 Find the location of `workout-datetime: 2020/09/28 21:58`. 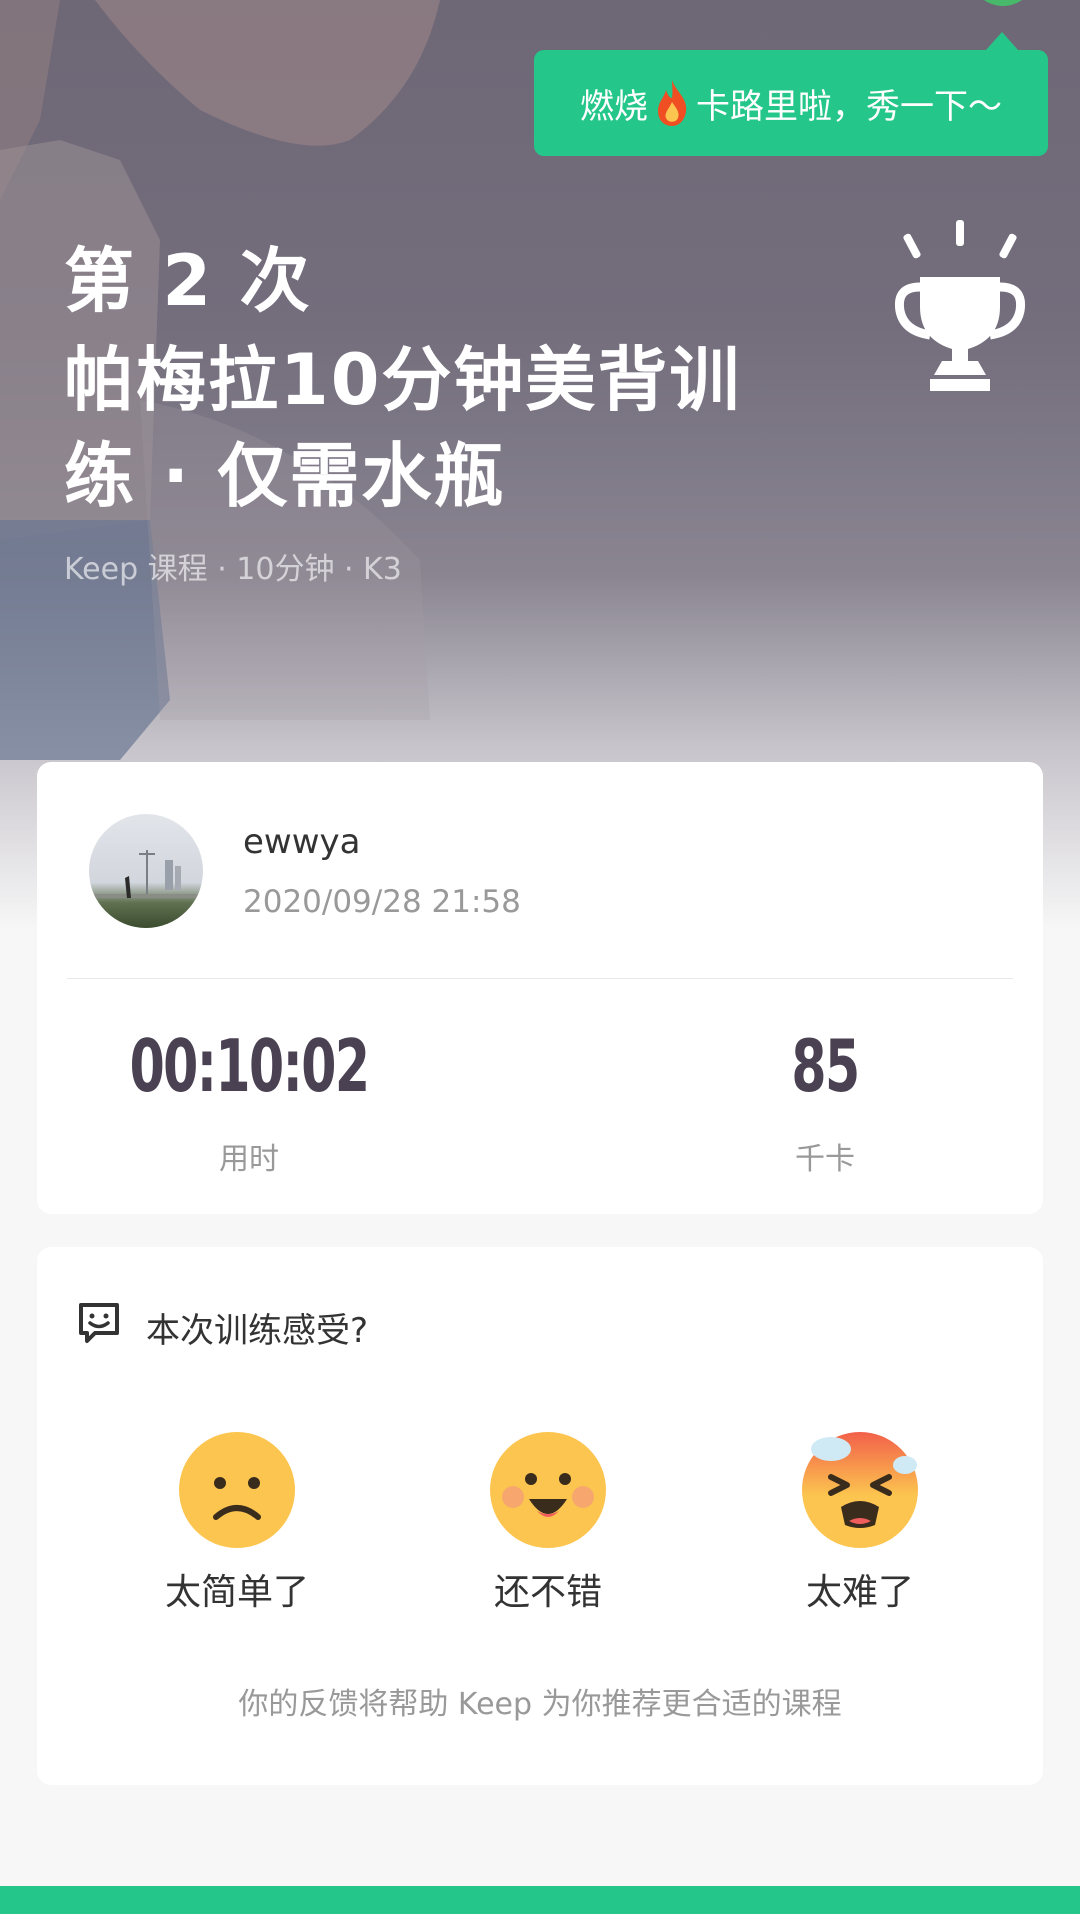

workout-datetime: 2020/09/28 21:58 is located at coordinates (382, 902).